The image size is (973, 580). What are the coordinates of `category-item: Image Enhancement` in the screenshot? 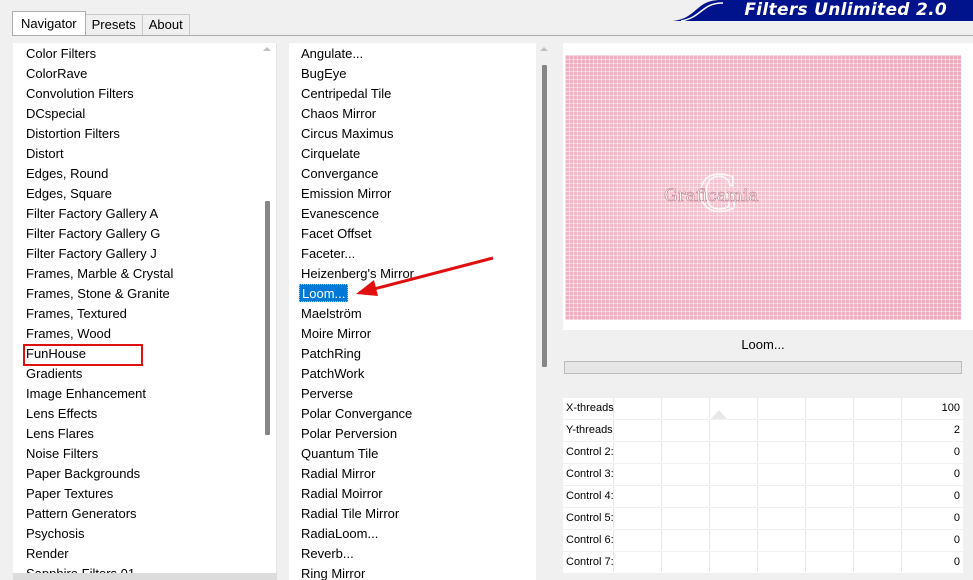 It's located at (151, 394).